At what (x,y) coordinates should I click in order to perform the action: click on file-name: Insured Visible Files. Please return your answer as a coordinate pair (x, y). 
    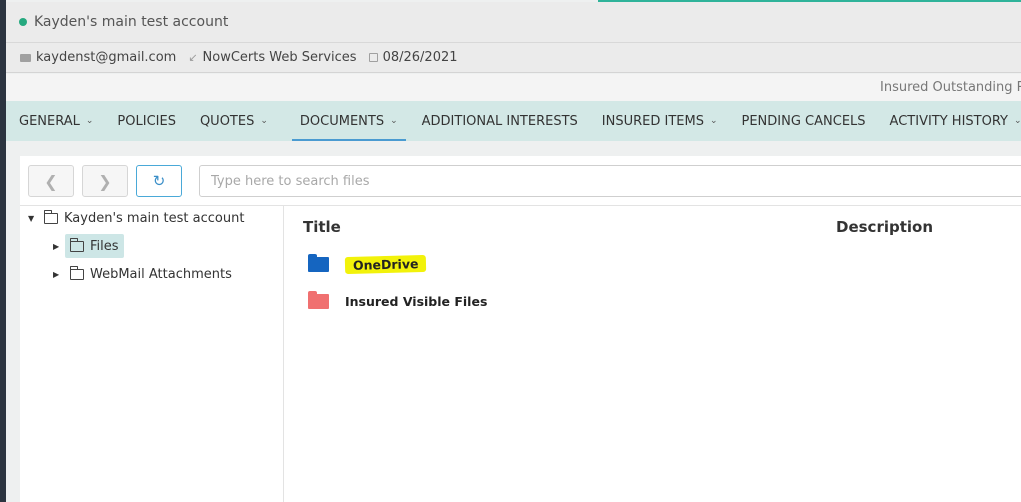
    Looking at the image, I should click on (416, 301).